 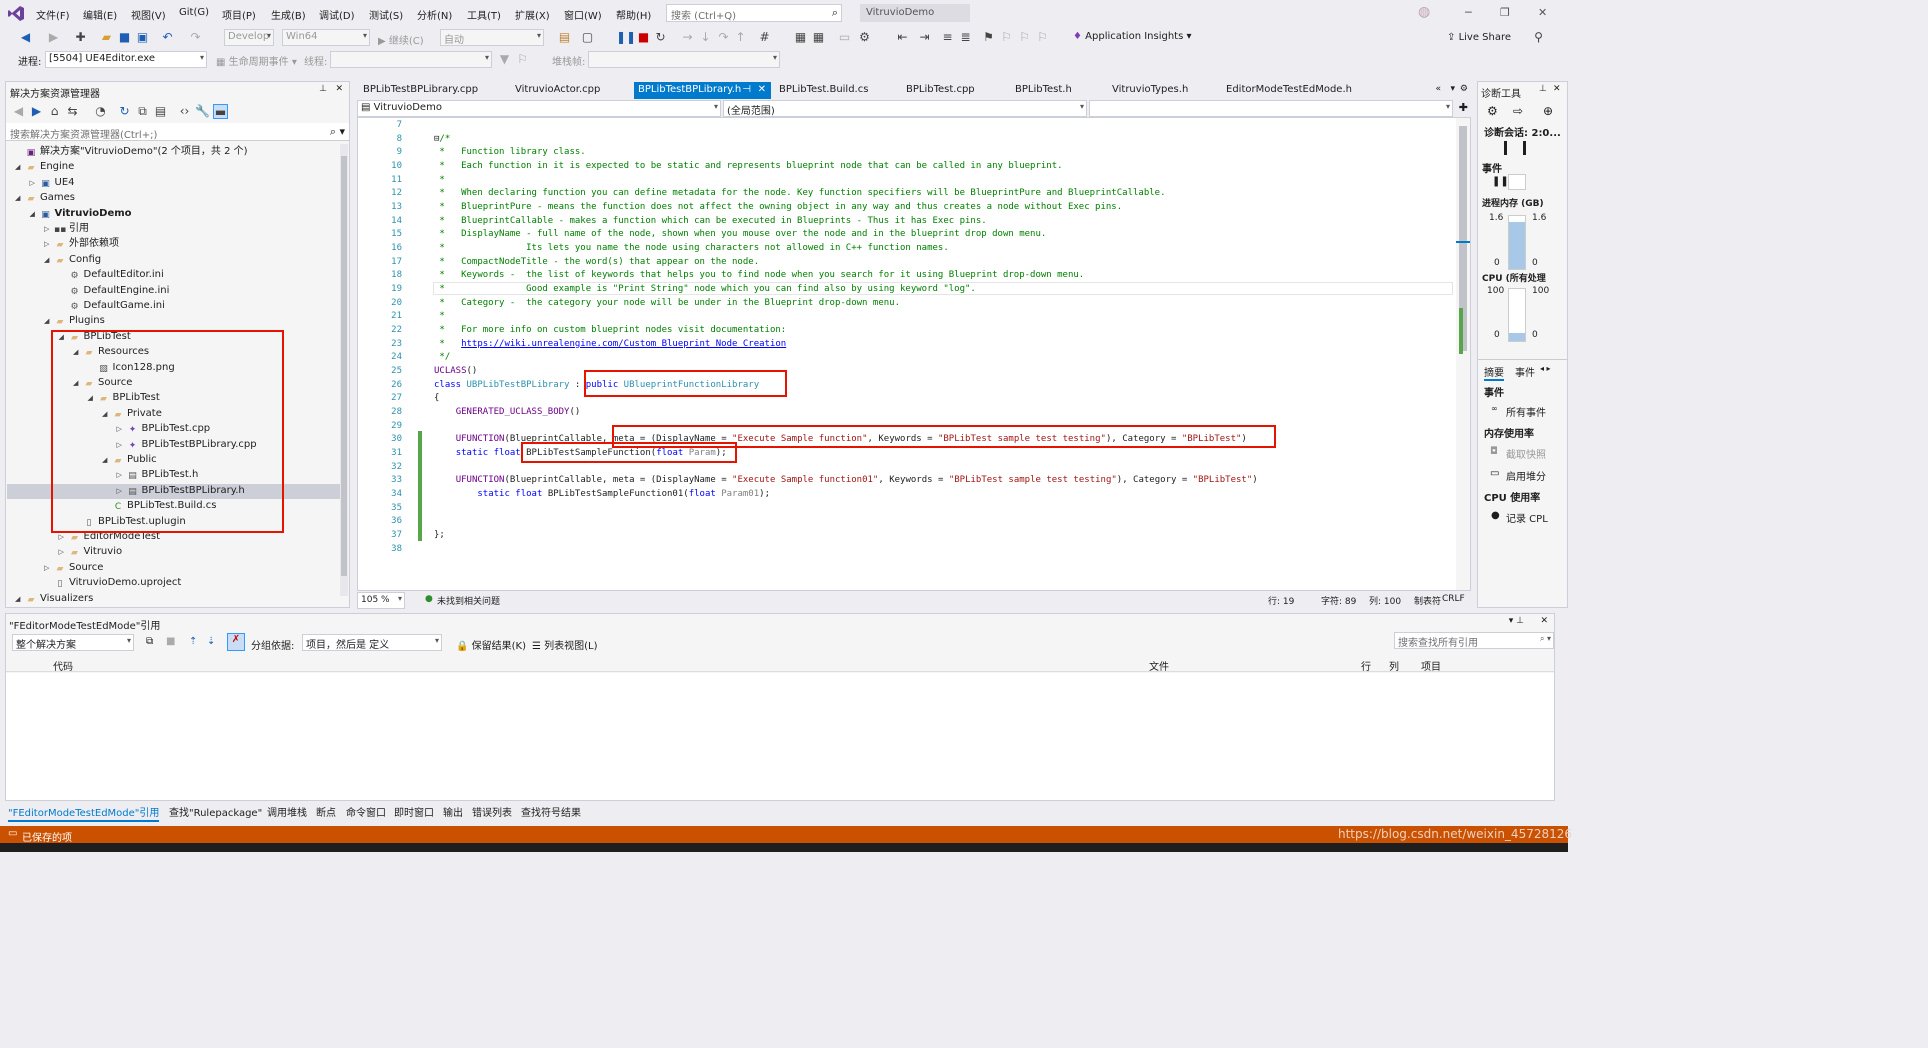 I want to click on tab-breakpoints: 断点, so click(x=326, y=811).